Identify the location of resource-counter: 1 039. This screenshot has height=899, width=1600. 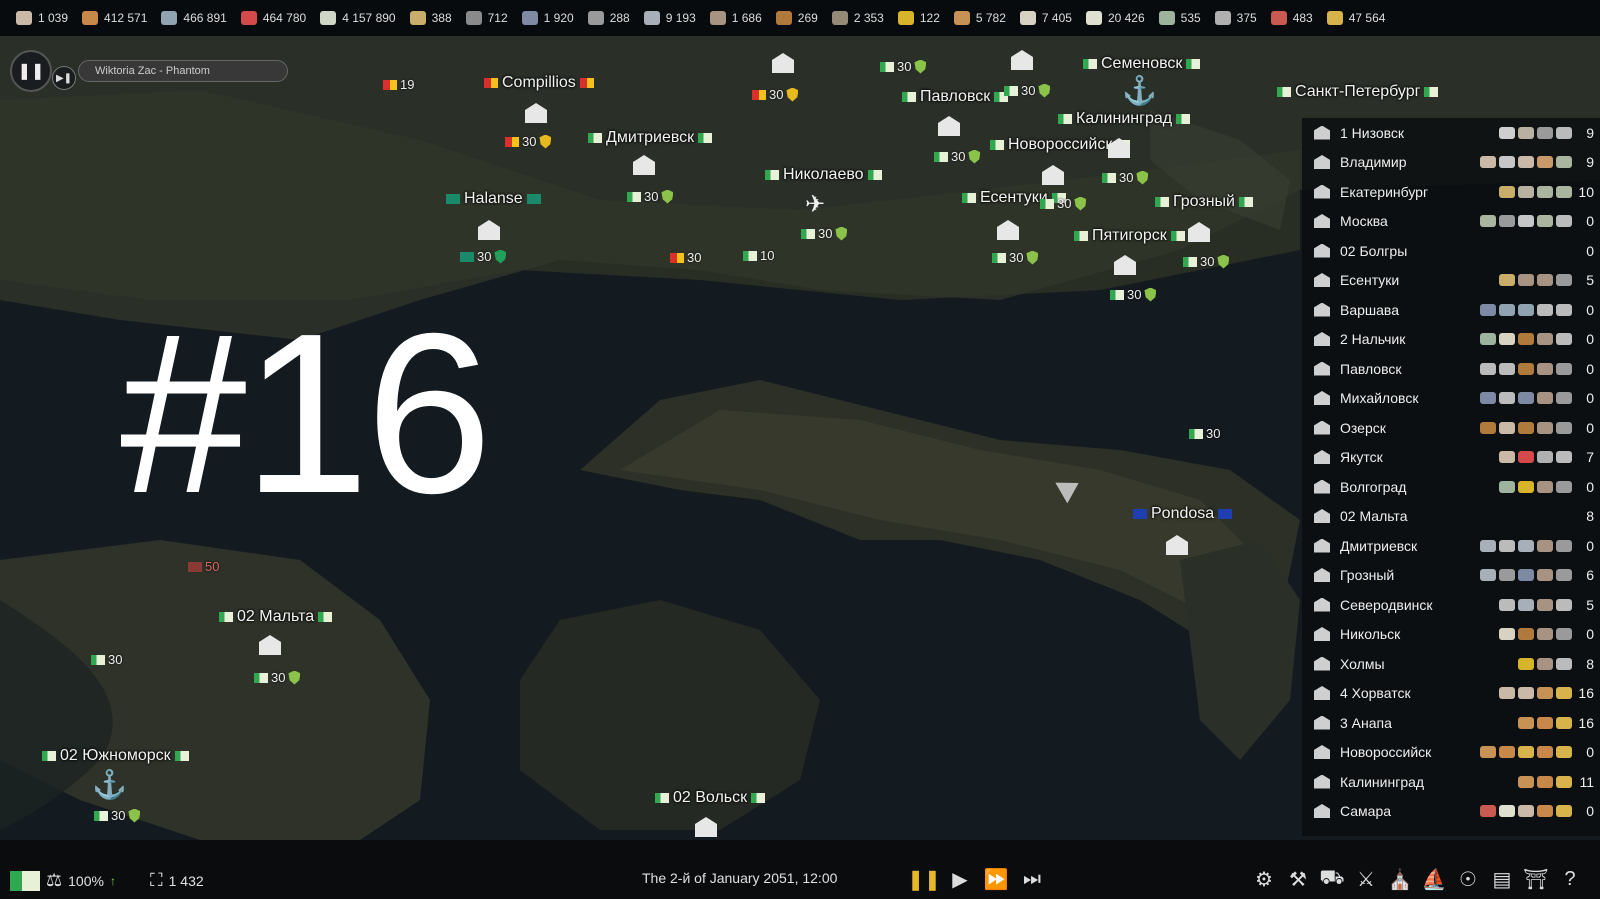
(42, 18).